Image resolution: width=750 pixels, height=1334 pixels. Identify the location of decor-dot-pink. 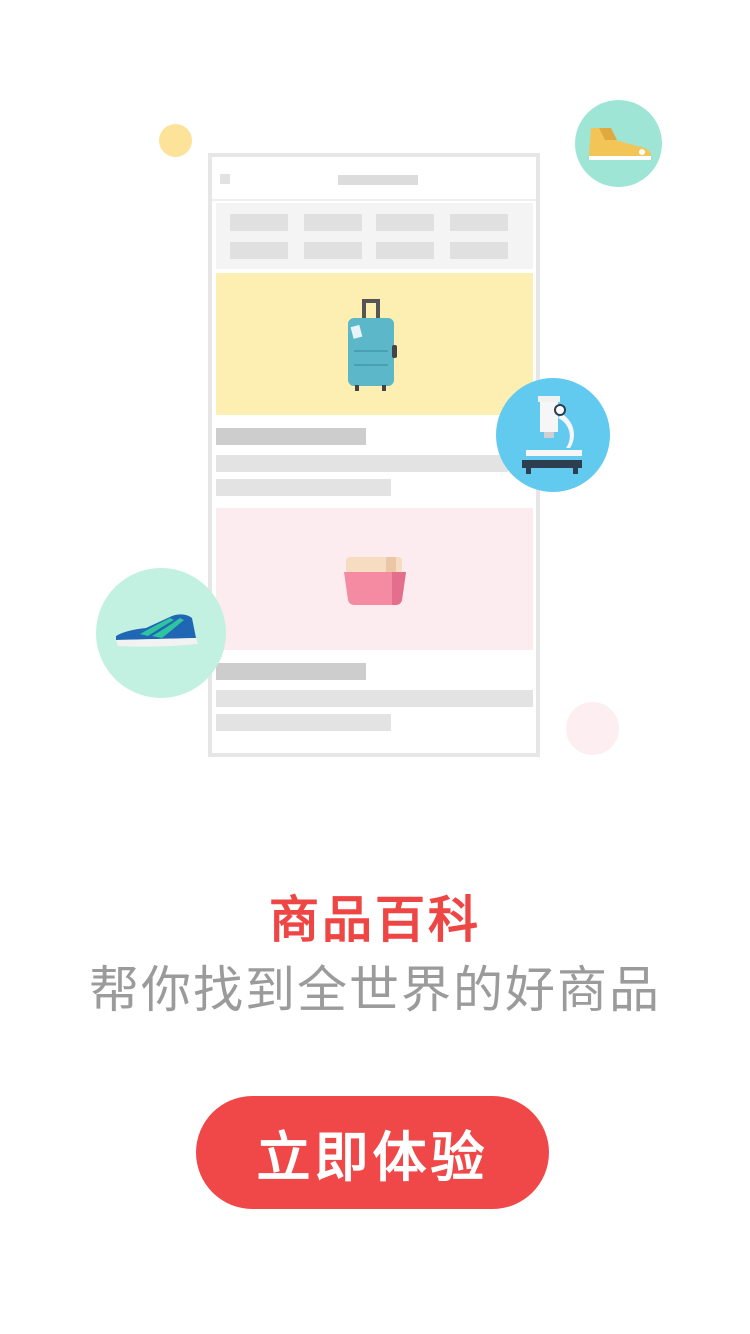
(592, 728).